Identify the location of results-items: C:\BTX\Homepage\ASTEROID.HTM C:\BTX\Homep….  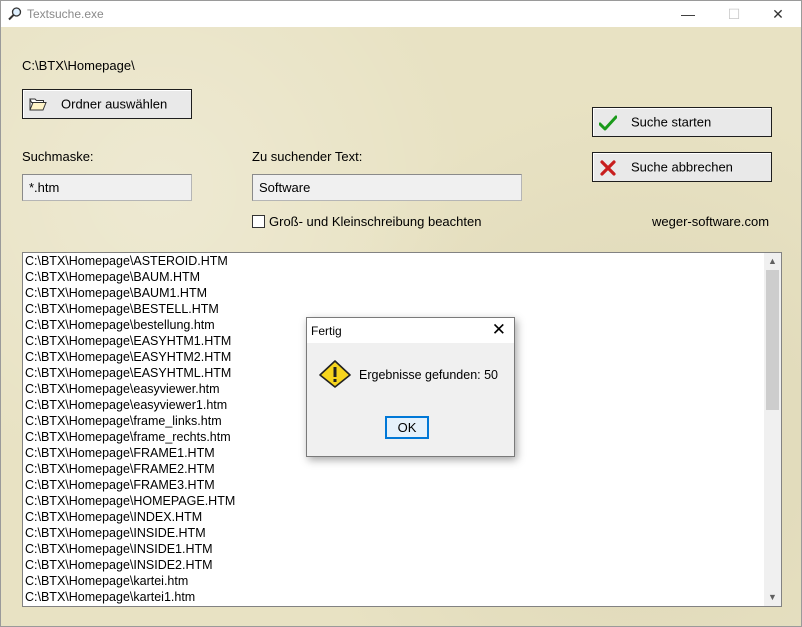
(130, 429).